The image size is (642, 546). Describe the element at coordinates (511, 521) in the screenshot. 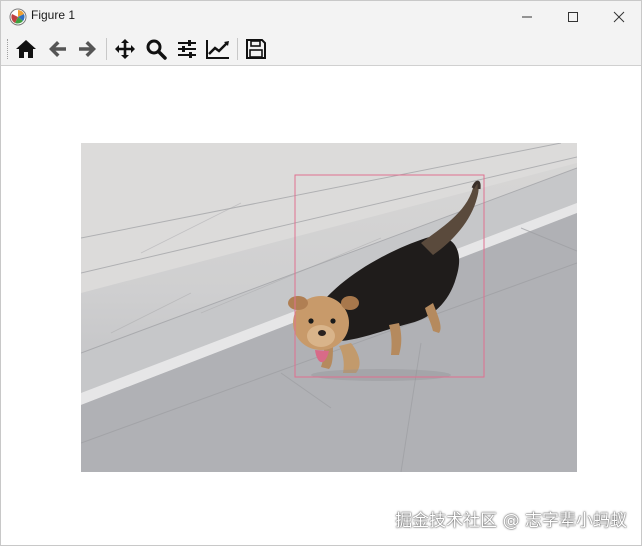

I see `watermark: 掘金技术社区 @ 志字辈小蚂蚁` at that location.